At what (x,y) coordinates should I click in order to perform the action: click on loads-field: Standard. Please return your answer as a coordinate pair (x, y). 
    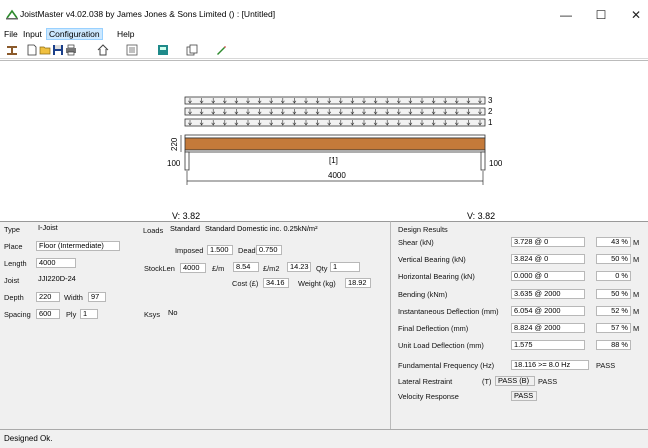
    Looking at the image, I should click on (185, 230).